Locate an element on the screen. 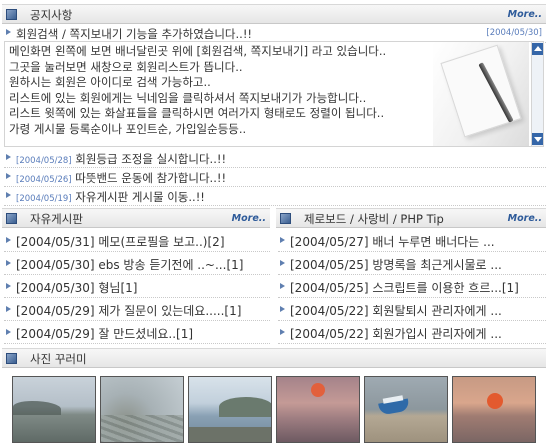  scroll-down-arrow-icon is located at coordinates (537, 139).